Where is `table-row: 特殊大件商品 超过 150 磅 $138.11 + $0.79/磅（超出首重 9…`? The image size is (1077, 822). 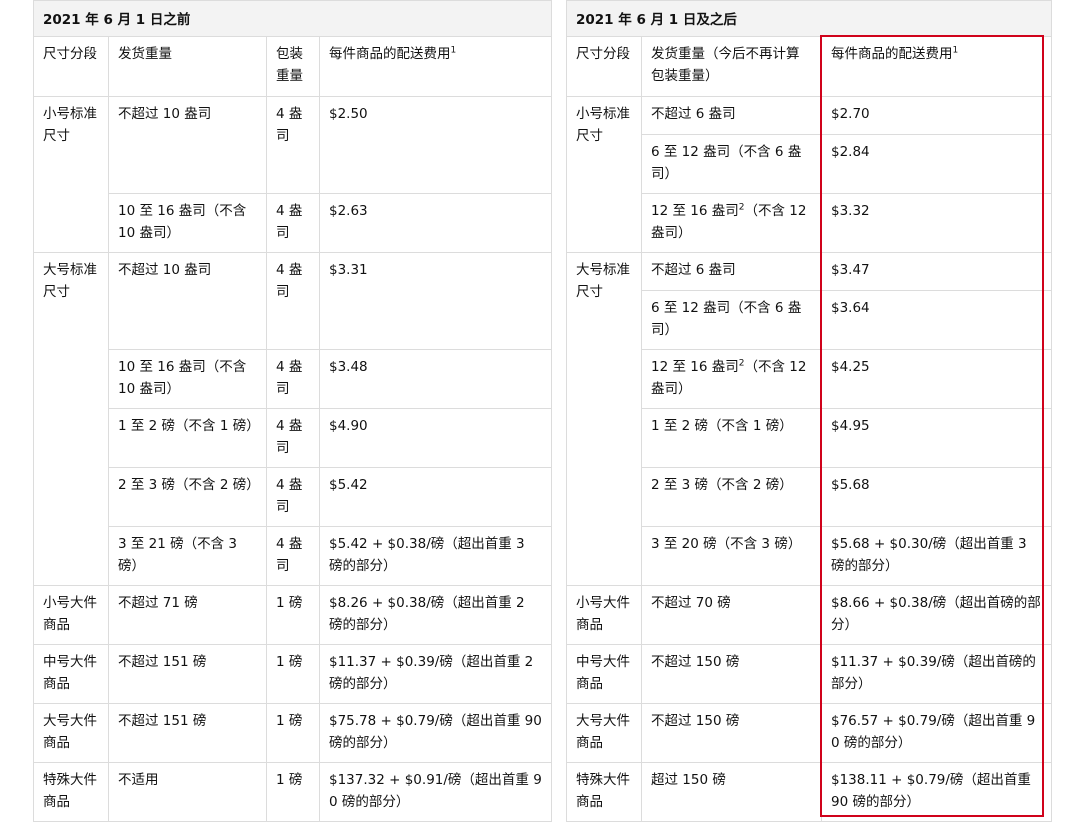
table-row: 特殊大件商品 超过 150 磅 $138.11 + $0.79/磅（超出首重 9… is located at coordinates (809, 792).